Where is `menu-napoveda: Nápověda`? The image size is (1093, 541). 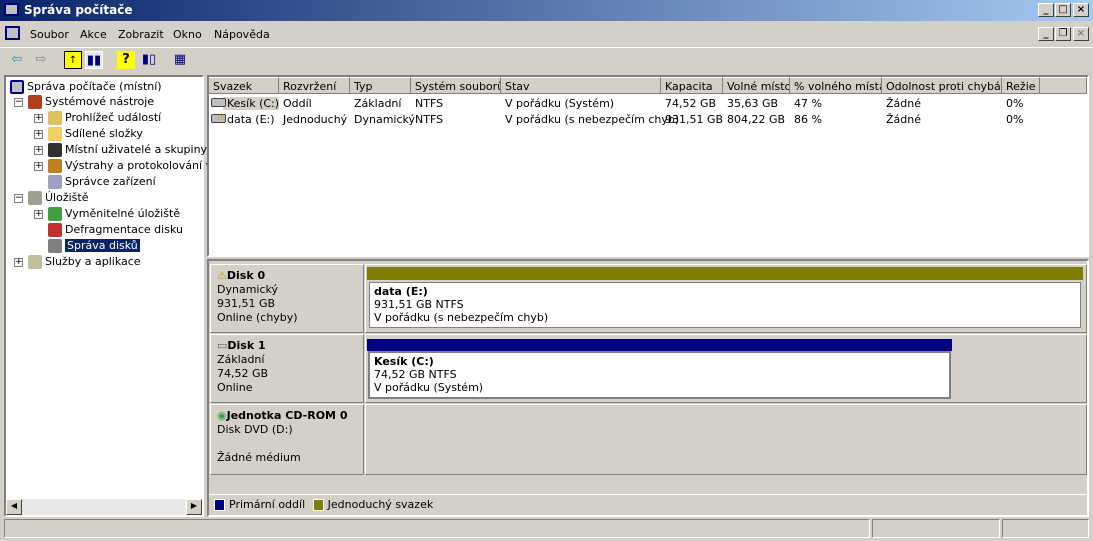
menu-napoveda: Nápověda is located at coordinates (242, 34).